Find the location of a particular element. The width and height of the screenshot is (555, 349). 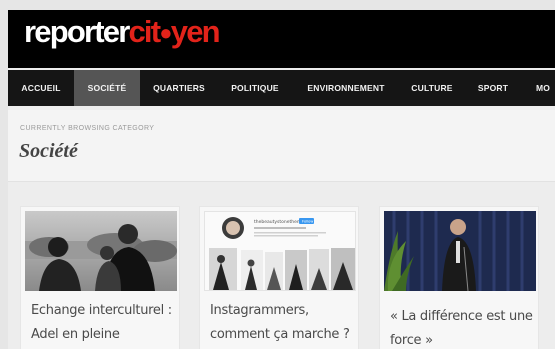

people-photo-icon is located at coordinates (101, 251).